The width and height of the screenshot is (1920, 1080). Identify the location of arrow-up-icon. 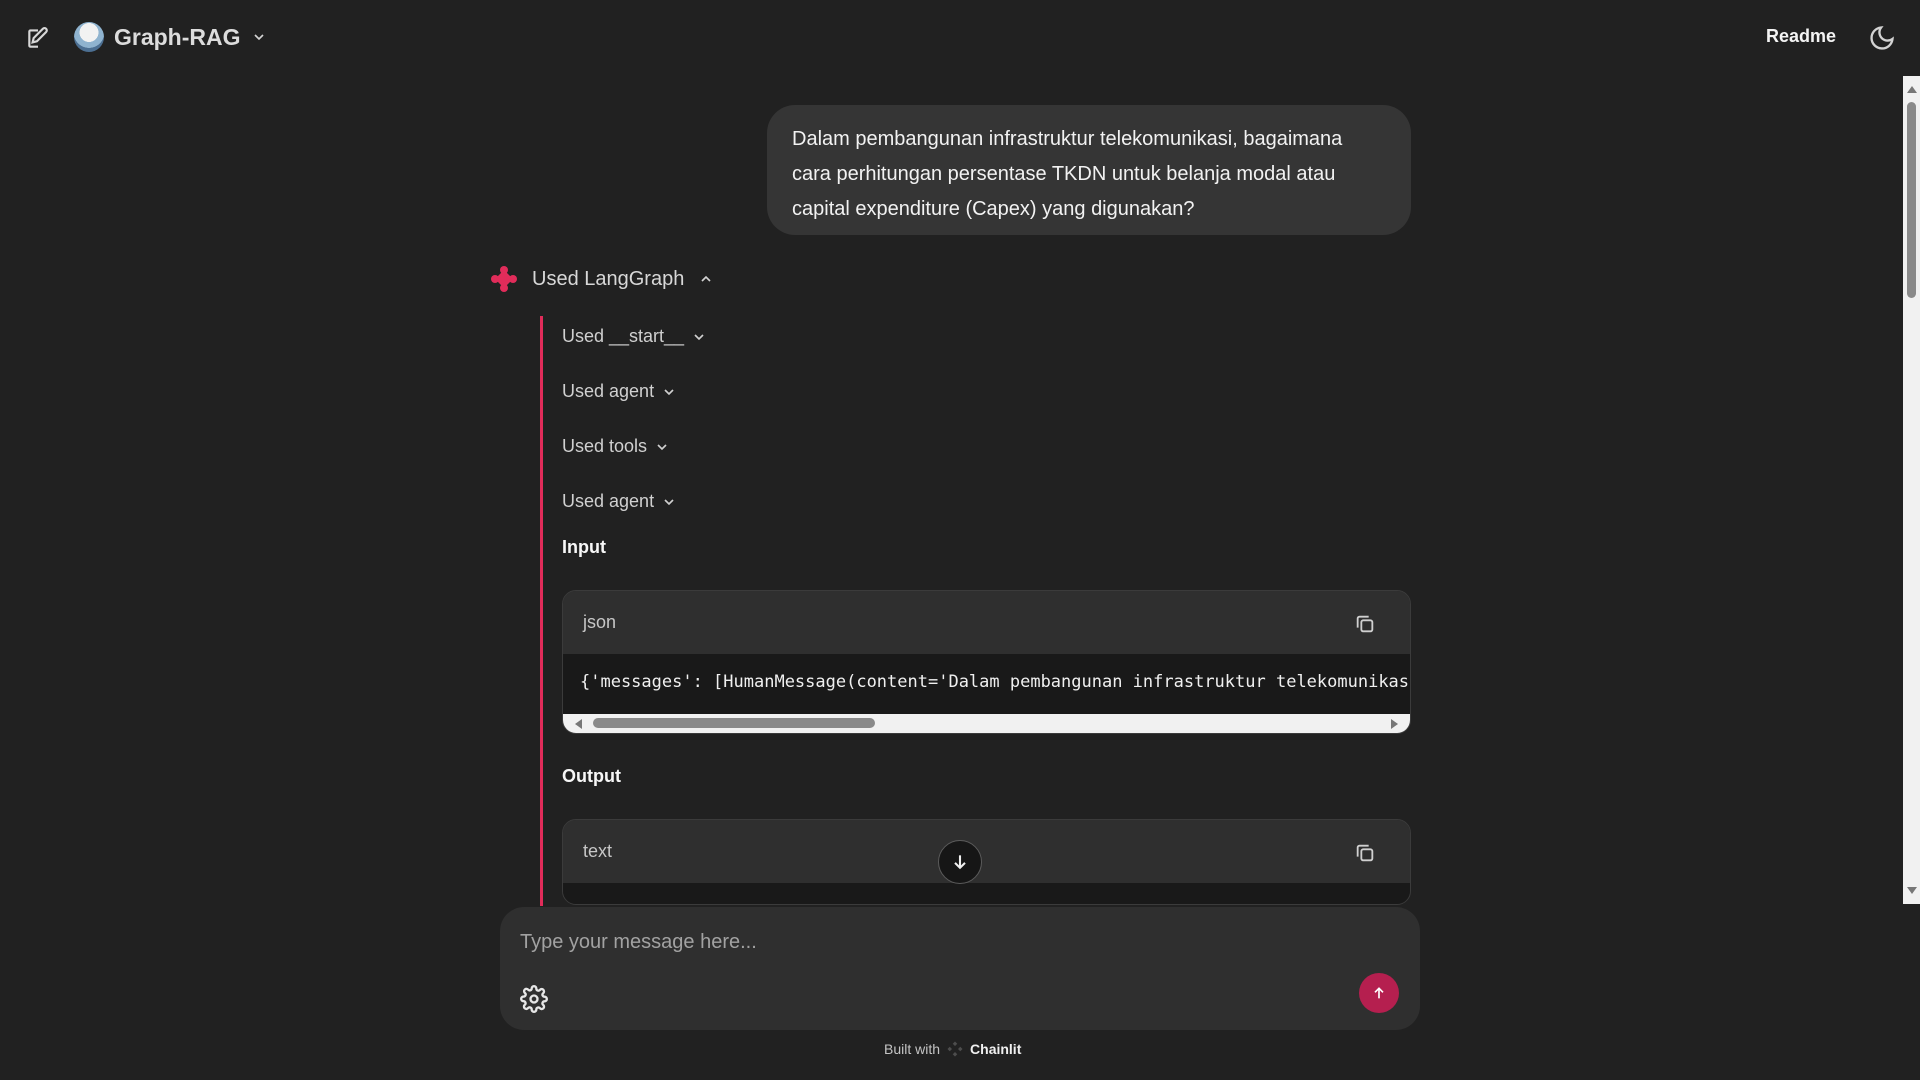
(1379, 993).